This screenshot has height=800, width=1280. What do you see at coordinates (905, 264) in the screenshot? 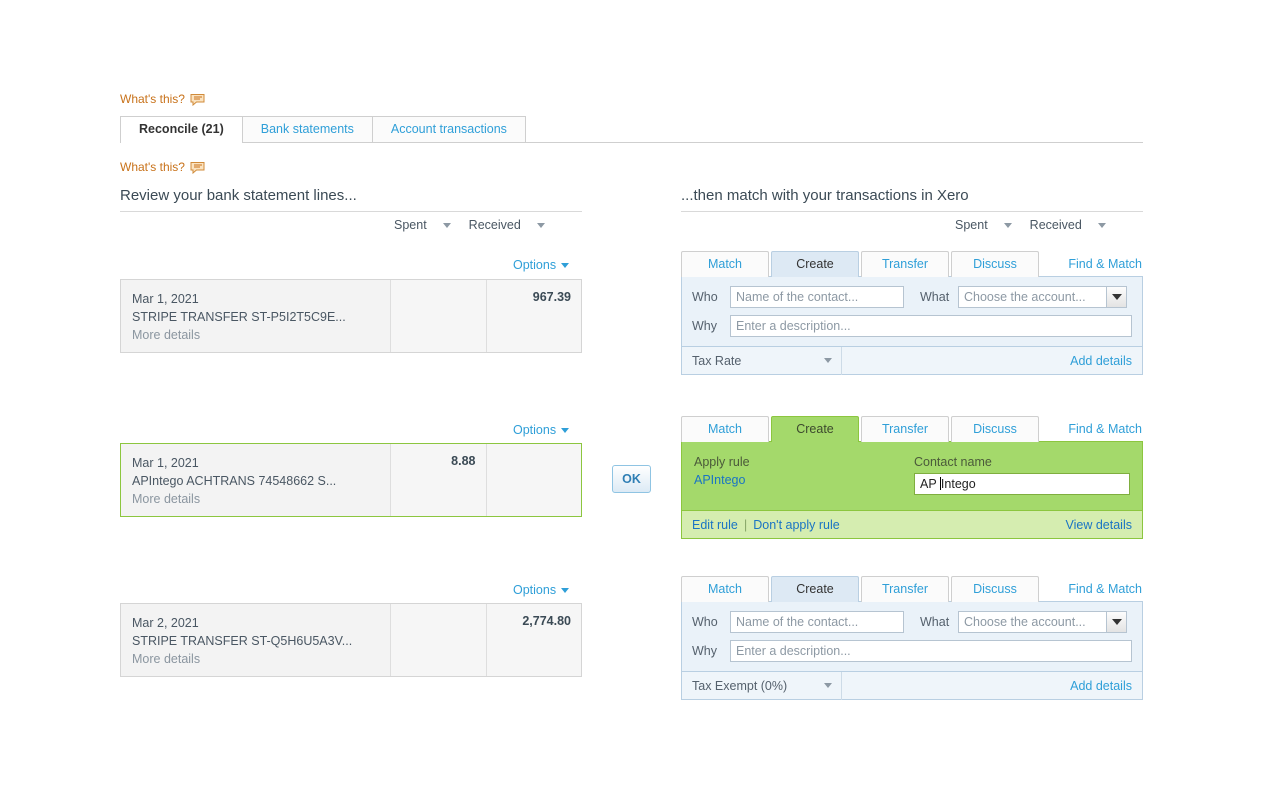
I see `panel-1-tab-transfer: Transfer` at bounding box center [905, 264].